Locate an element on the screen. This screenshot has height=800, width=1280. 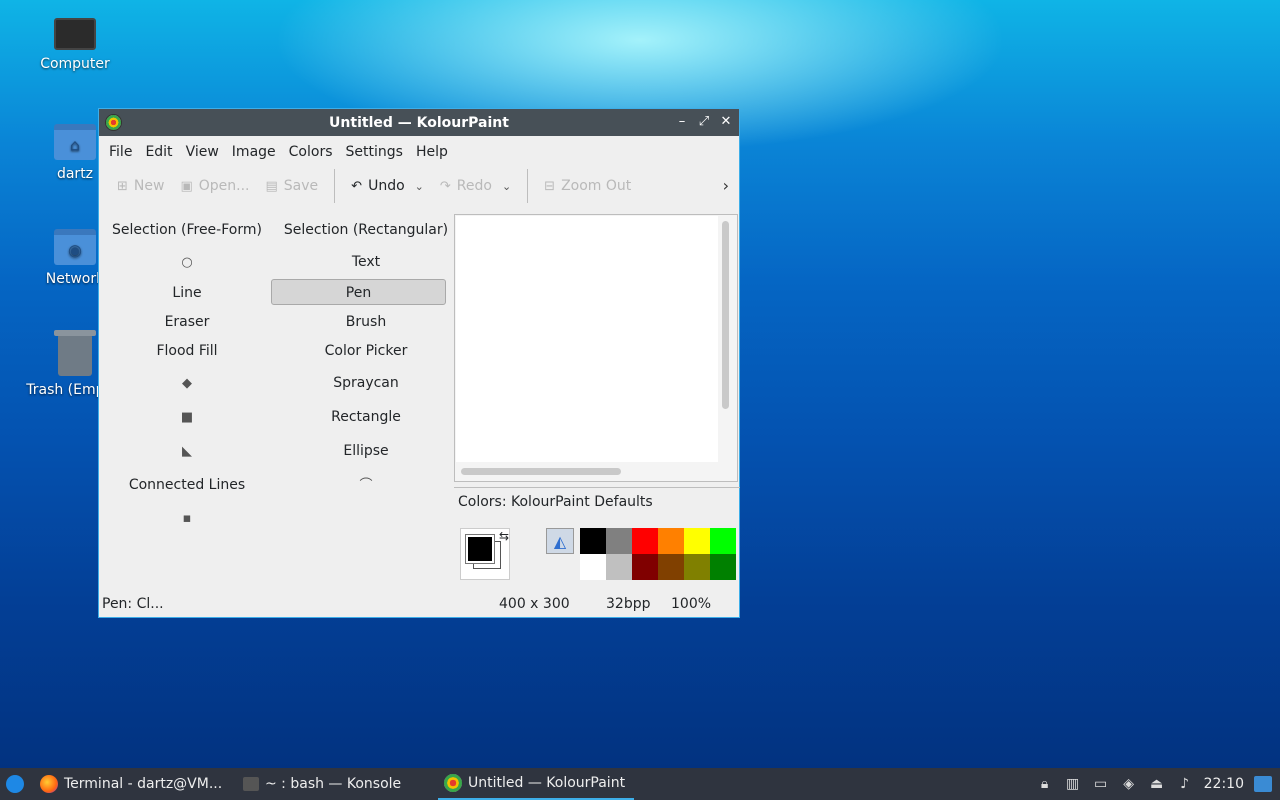
tool-line: Line is located at coordinates (187, 293).